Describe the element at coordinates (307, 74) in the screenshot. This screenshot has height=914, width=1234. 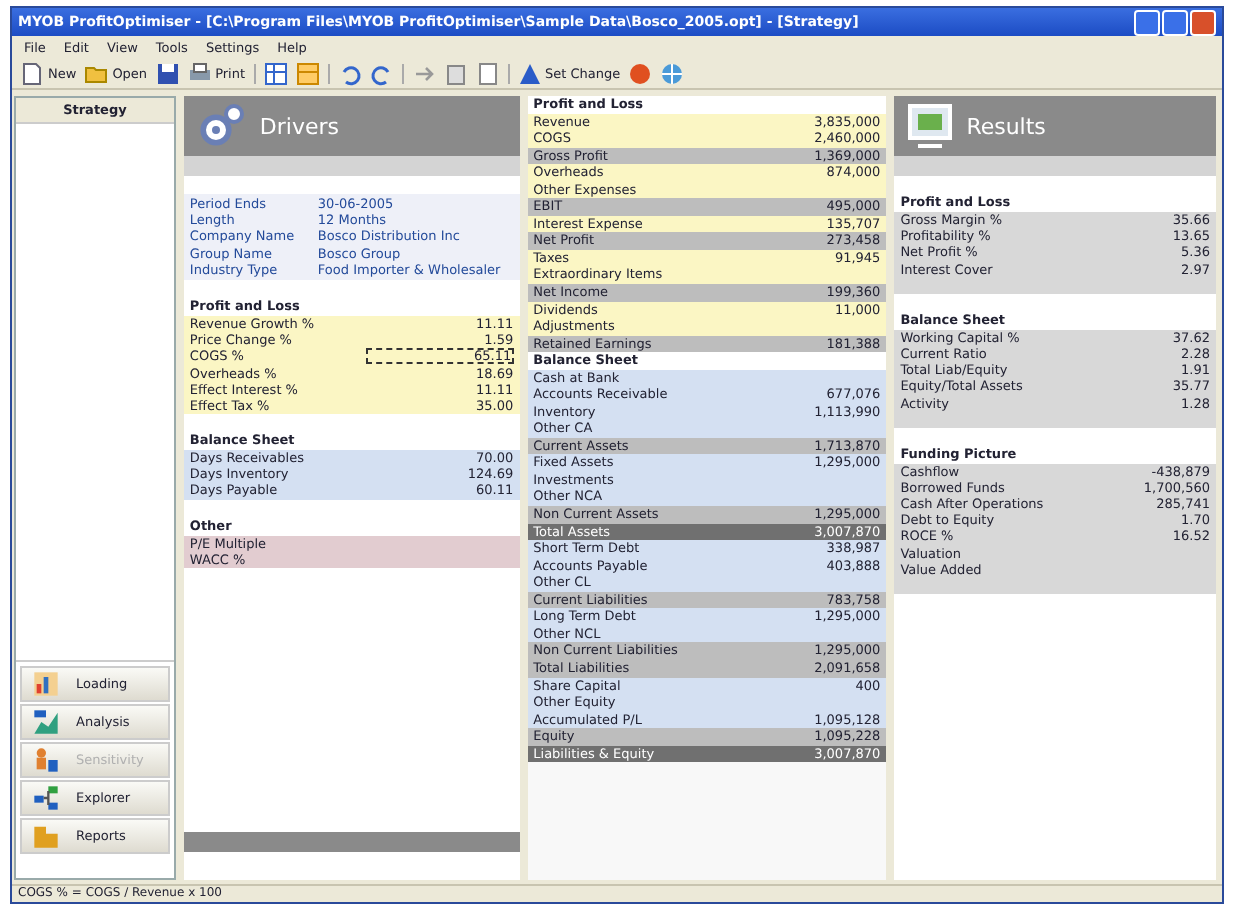
I see `table-icon` at that location.